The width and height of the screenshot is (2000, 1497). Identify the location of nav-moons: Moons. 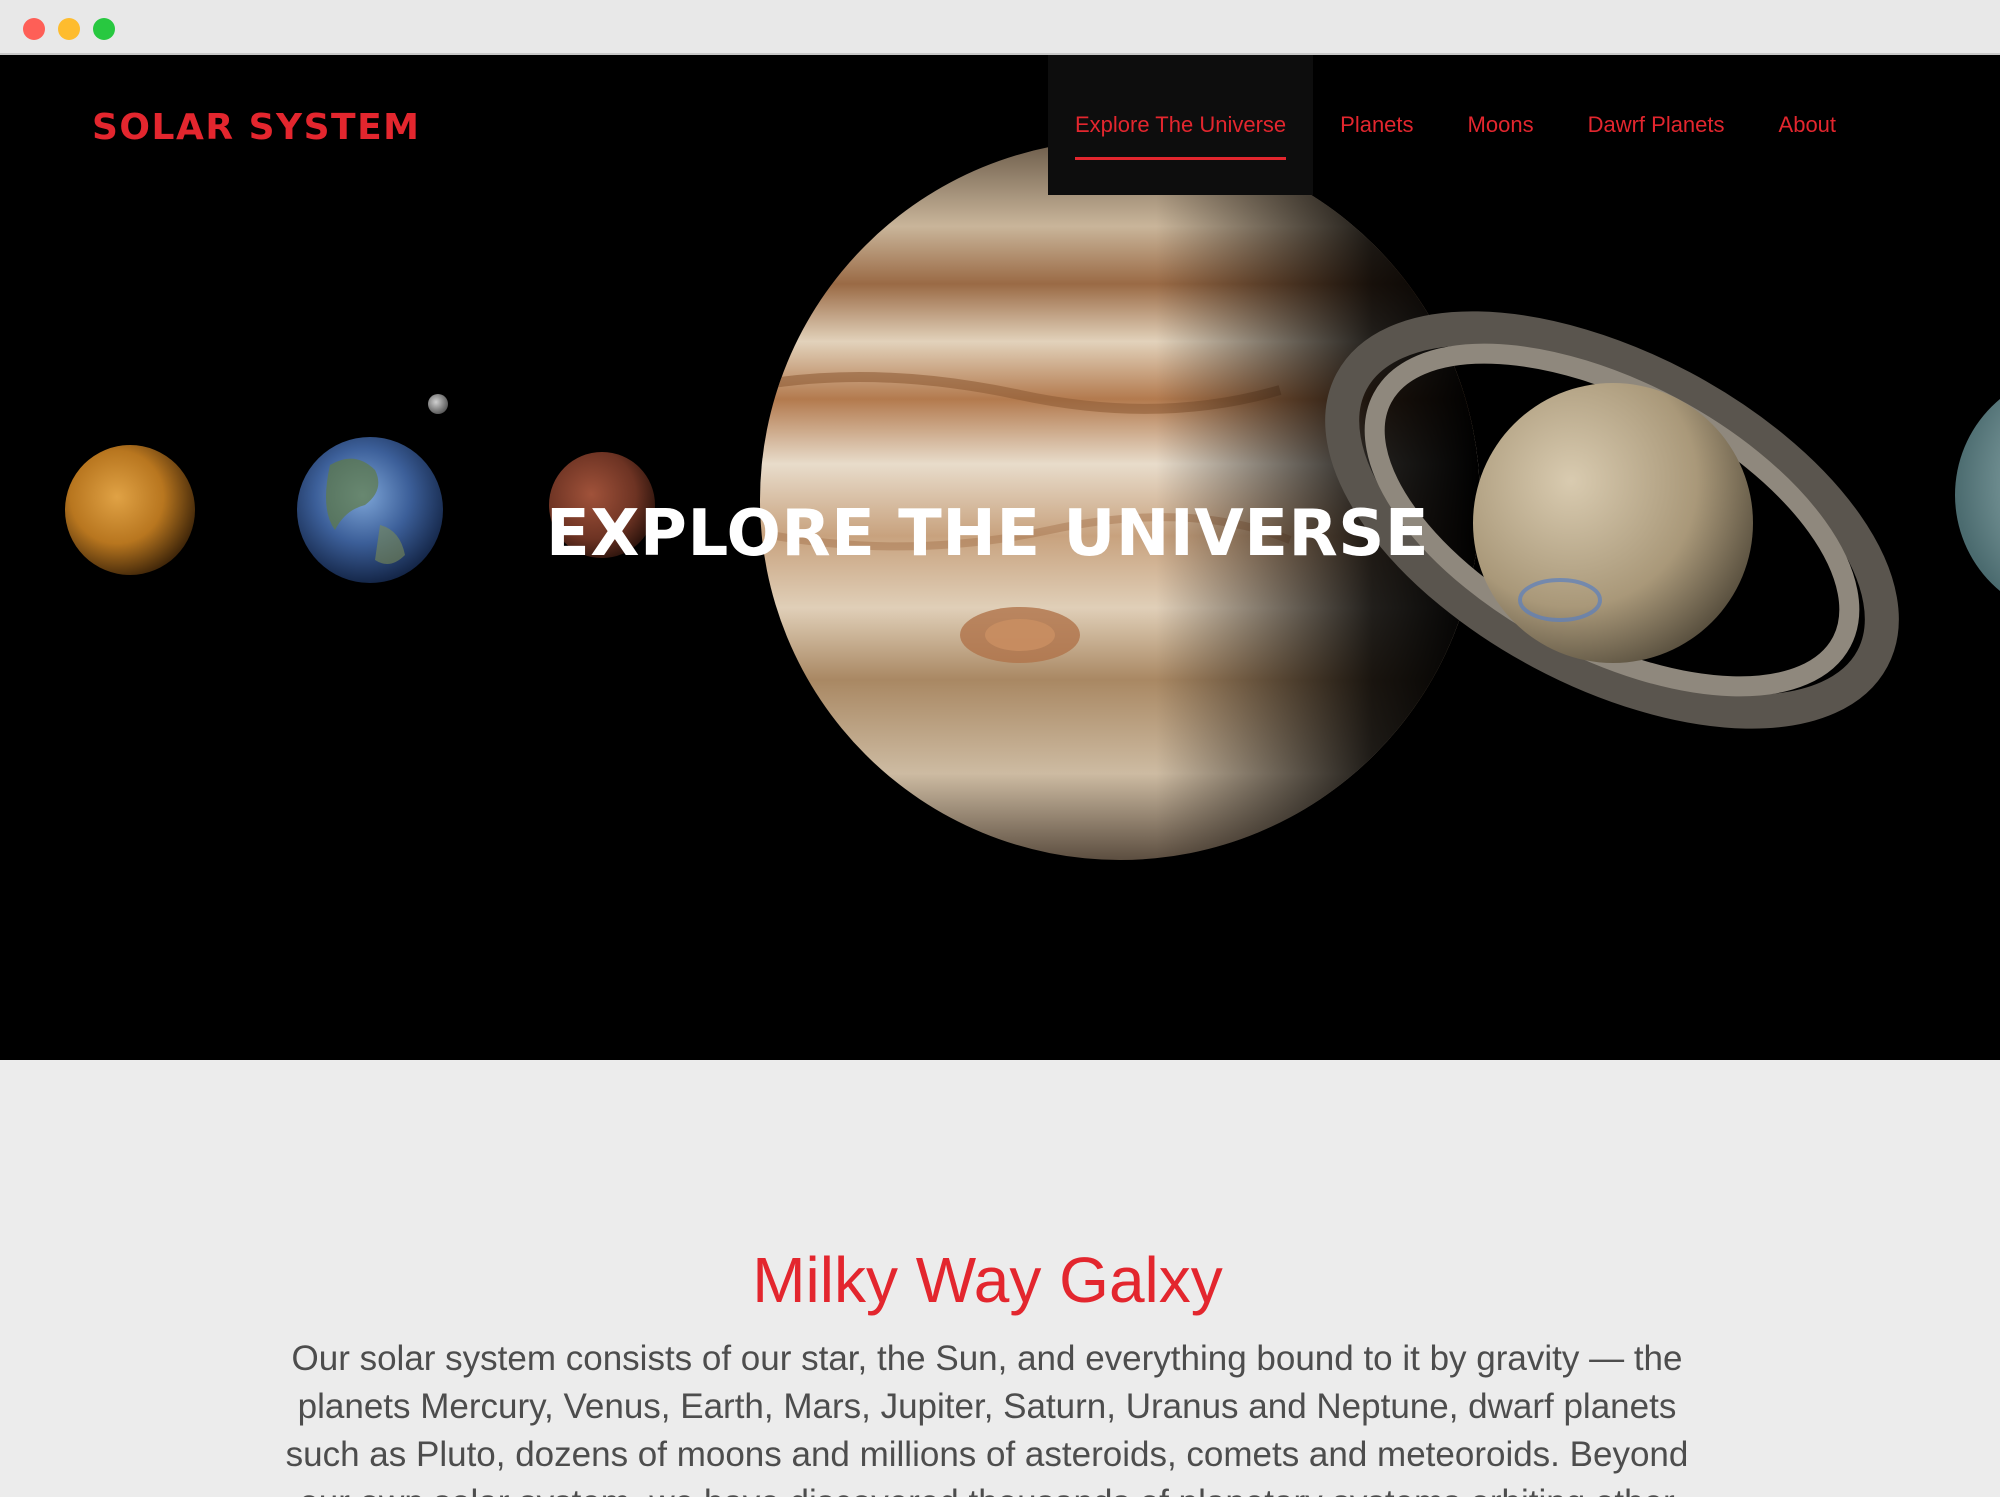
(1501, 125).